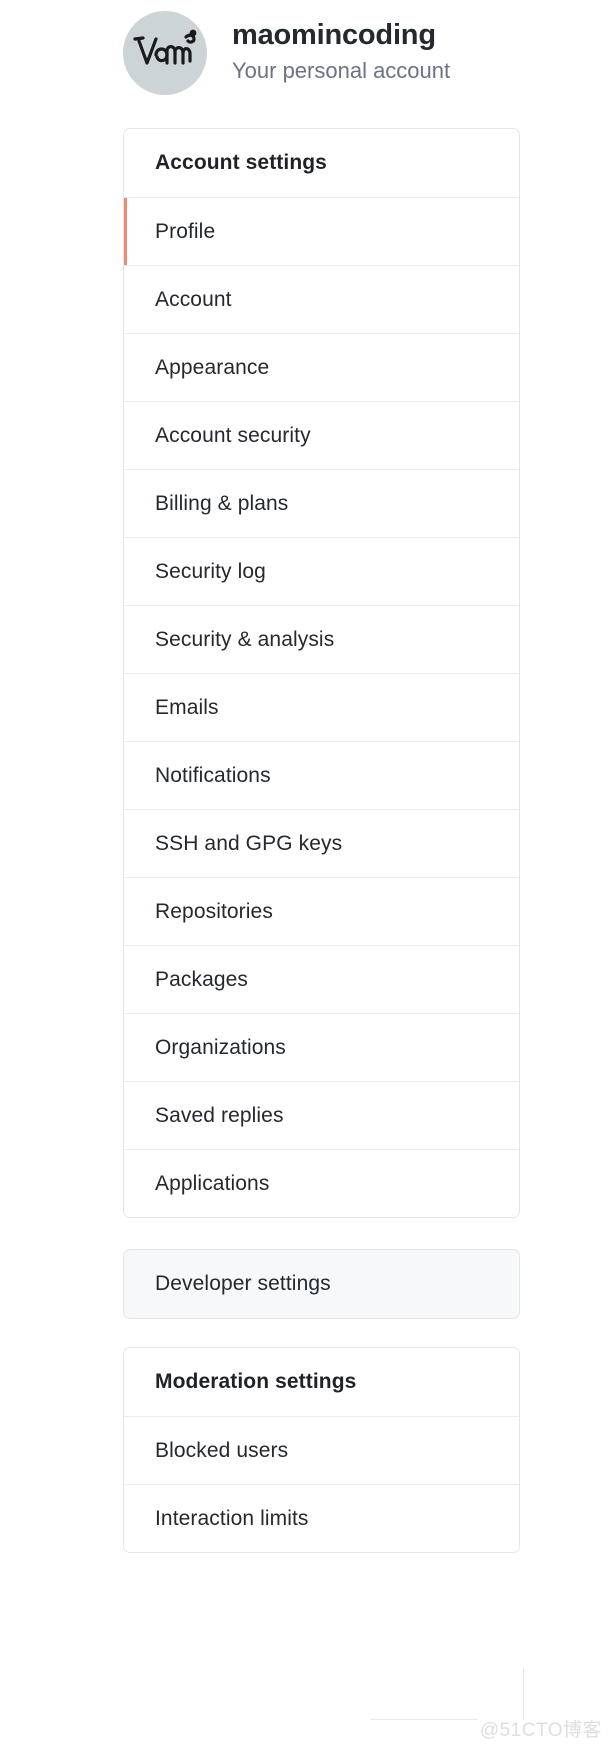 Image resolution: width=612 pixels, height=1752 pixels. What do you see at coordinates (424, 1719) in the screenshot?
I see `watermark-rule-horizontal` at bounding box center [424, 1719].